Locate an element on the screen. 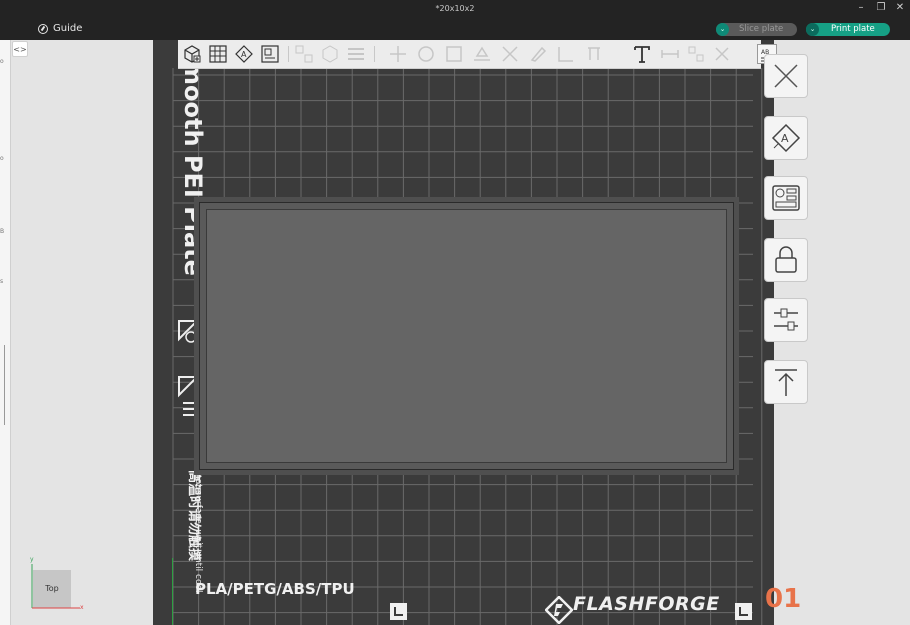  panel-scrollbar is located at coordinates (4, 385).